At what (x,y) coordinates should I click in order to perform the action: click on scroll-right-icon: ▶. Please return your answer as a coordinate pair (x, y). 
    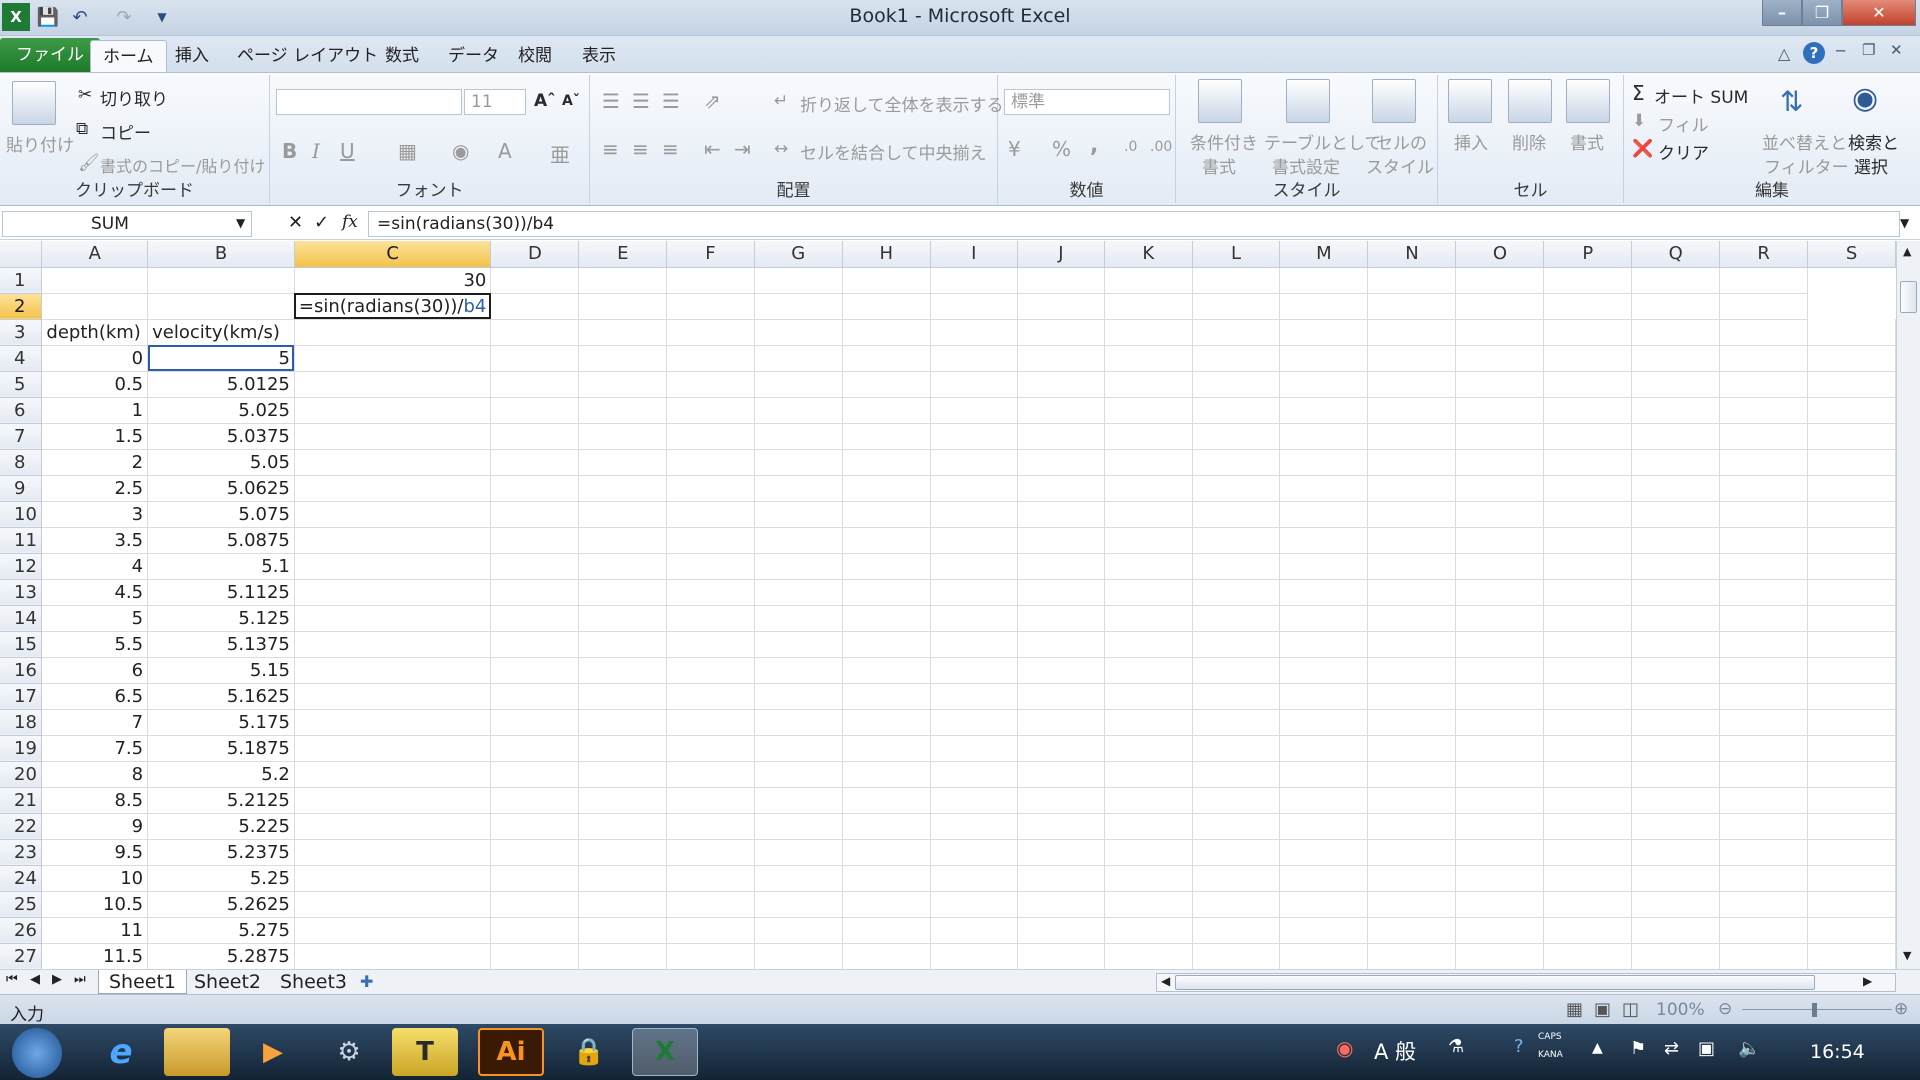
    Looking at the image, I should click on (1867, 981).